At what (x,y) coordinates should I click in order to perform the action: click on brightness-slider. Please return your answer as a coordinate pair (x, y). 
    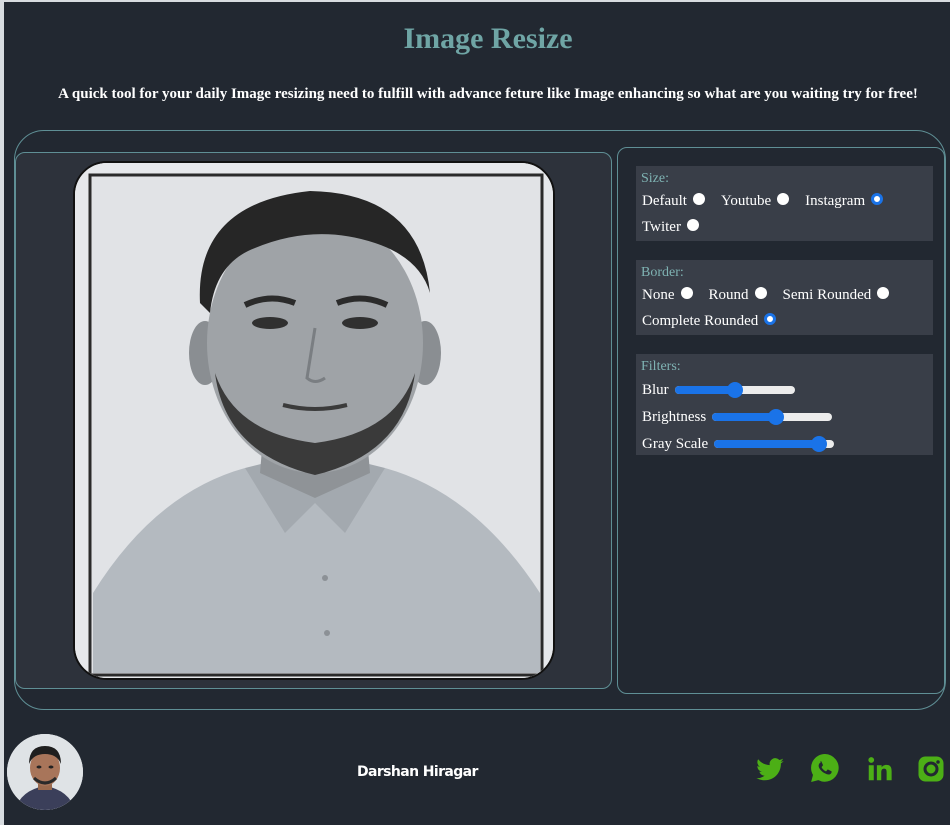
    Looking at the image, I should click on (772, 417).